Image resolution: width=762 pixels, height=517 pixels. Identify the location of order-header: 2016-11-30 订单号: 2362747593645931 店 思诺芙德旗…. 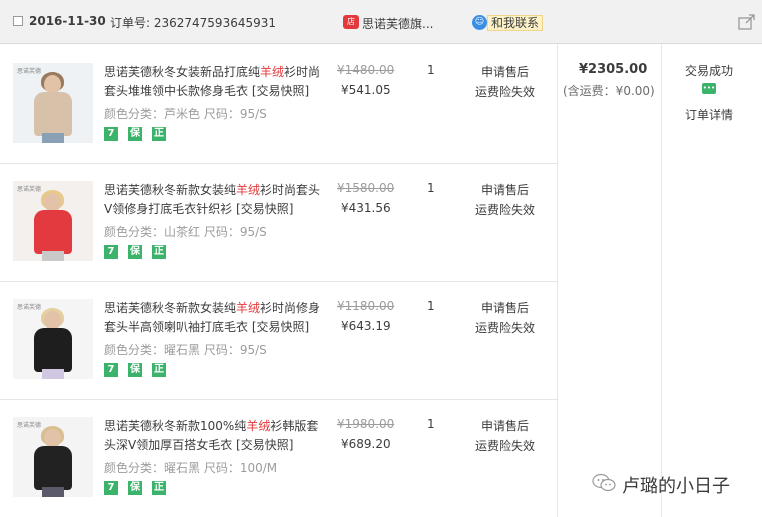
(381, 22).